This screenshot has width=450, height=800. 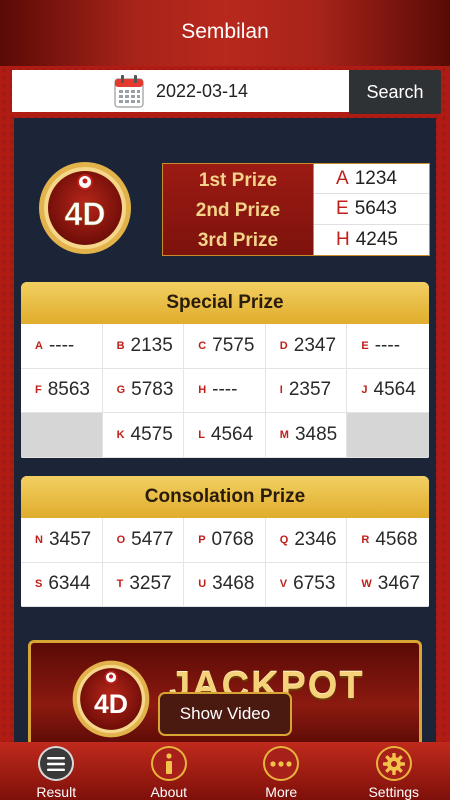 I want to click on cell-letter: F, so click(x=38, y=390).